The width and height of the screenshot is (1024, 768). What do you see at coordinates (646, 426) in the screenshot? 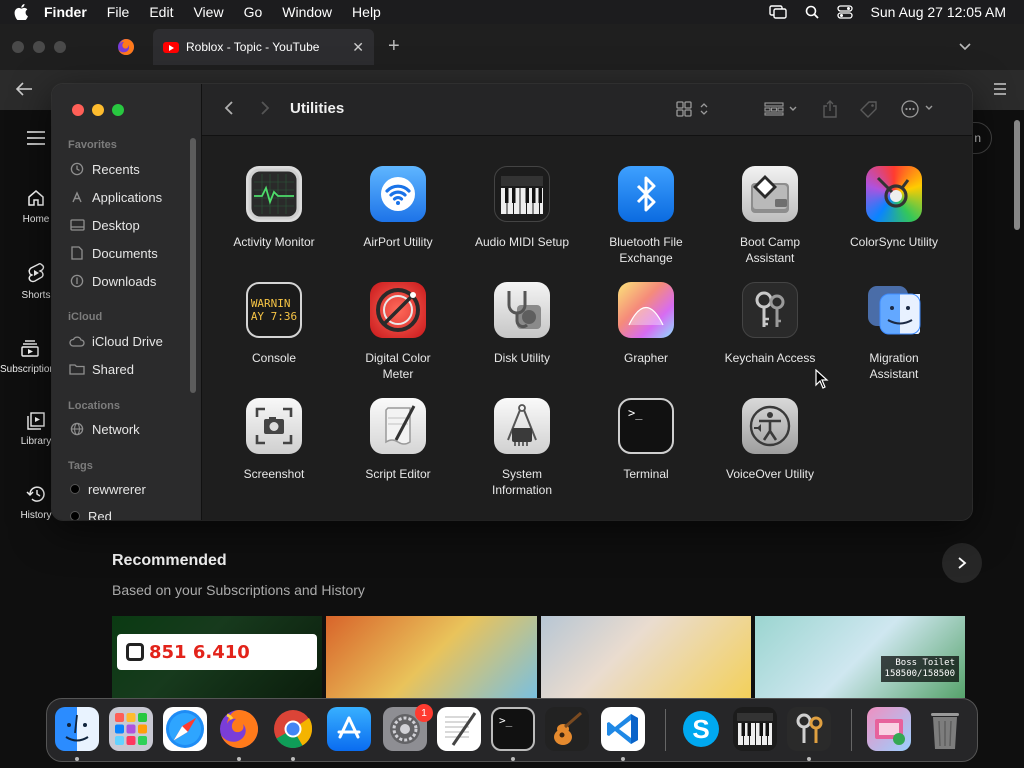
I see `terminal-icon: >_` at bounding box center [646, 426].